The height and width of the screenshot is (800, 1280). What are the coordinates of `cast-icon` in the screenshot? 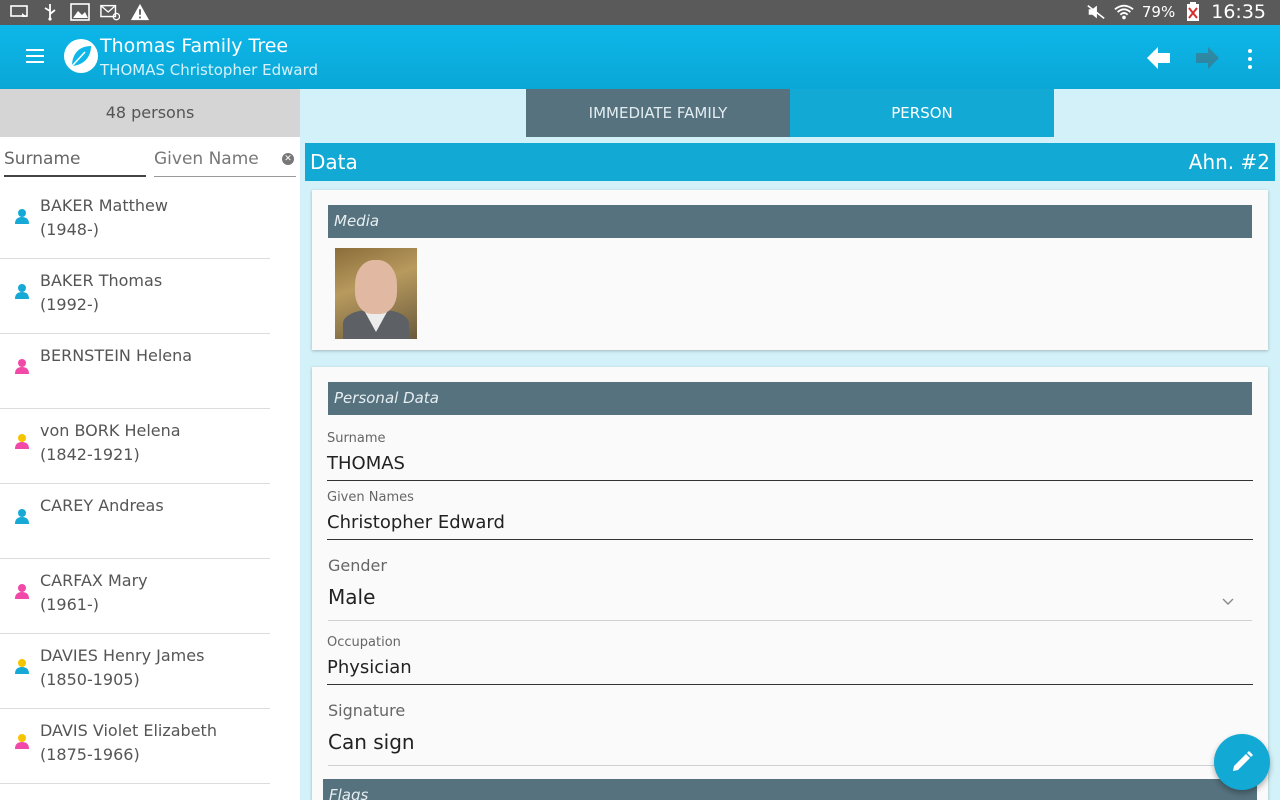 It's located at (20, 12).